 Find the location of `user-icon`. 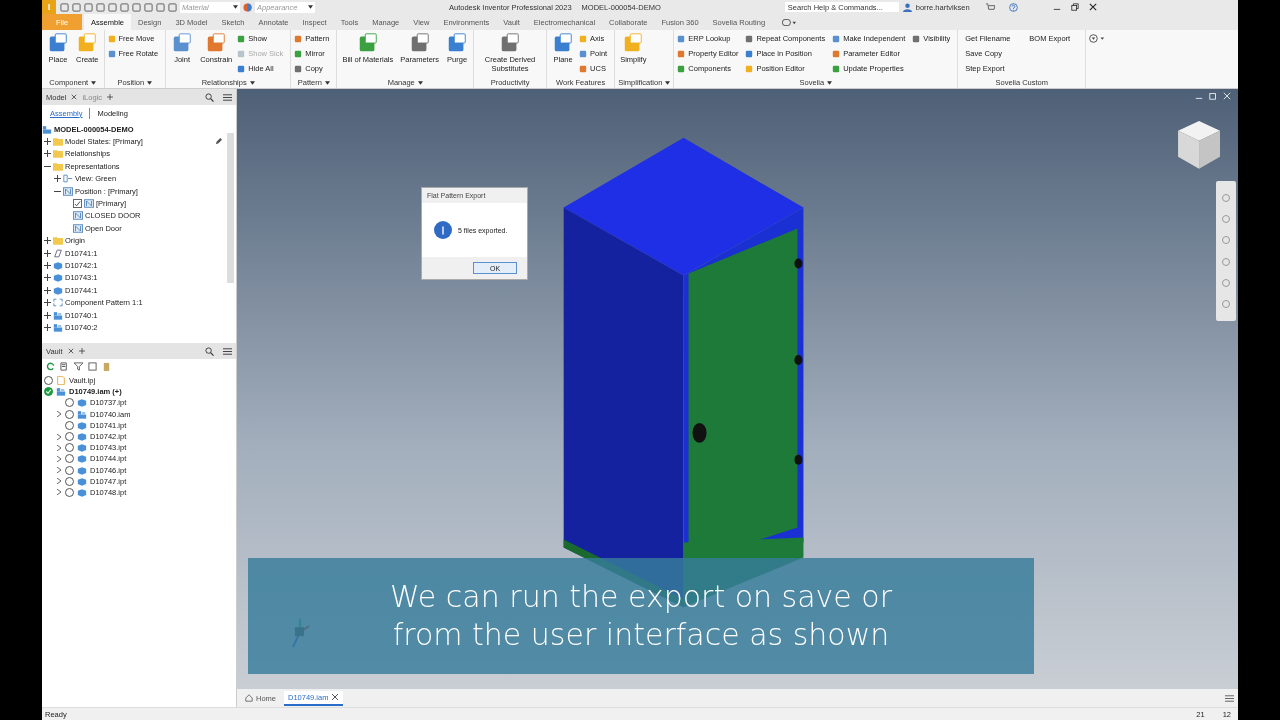

user-icon is located at coordinates (907, 7).